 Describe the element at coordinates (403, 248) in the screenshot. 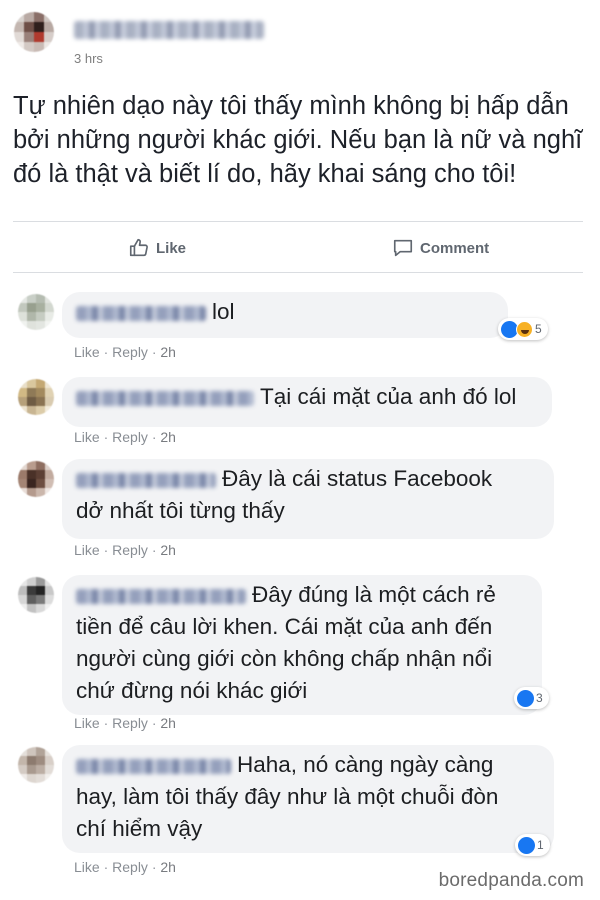

I see `speech-bubble-icon` at that location.